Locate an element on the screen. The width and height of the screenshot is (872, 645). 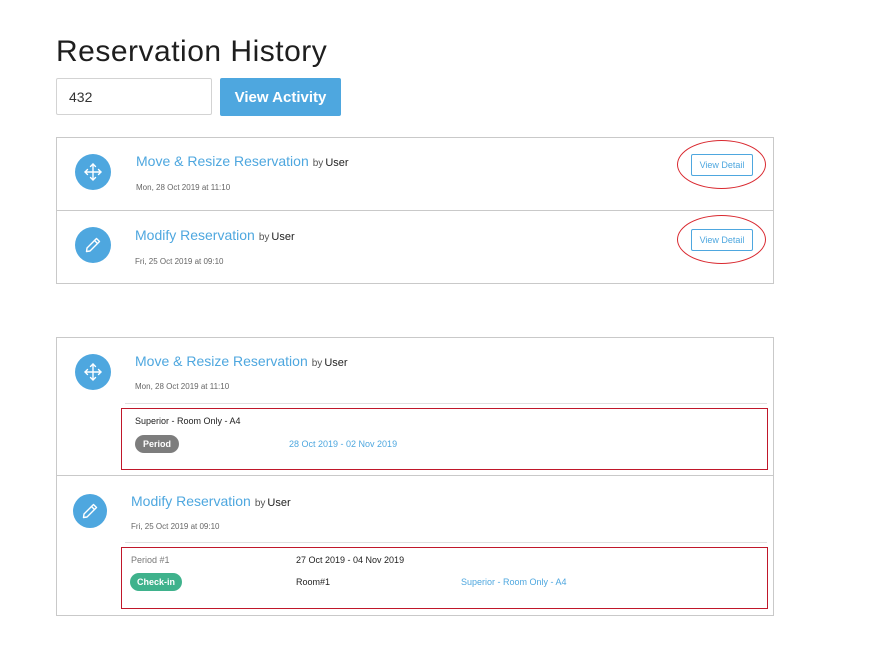
room-number: Room#1 is located at coordinates (313, 582).